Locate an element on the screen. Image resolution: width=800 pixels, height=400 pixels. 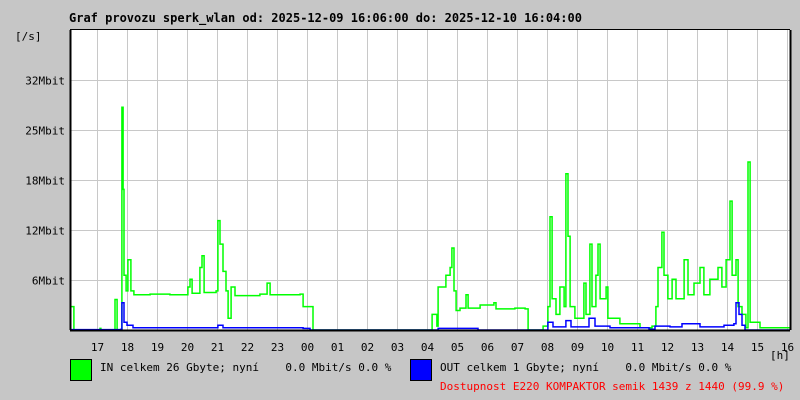
x-tick-label: 12 is located at coordinates (667, 347).